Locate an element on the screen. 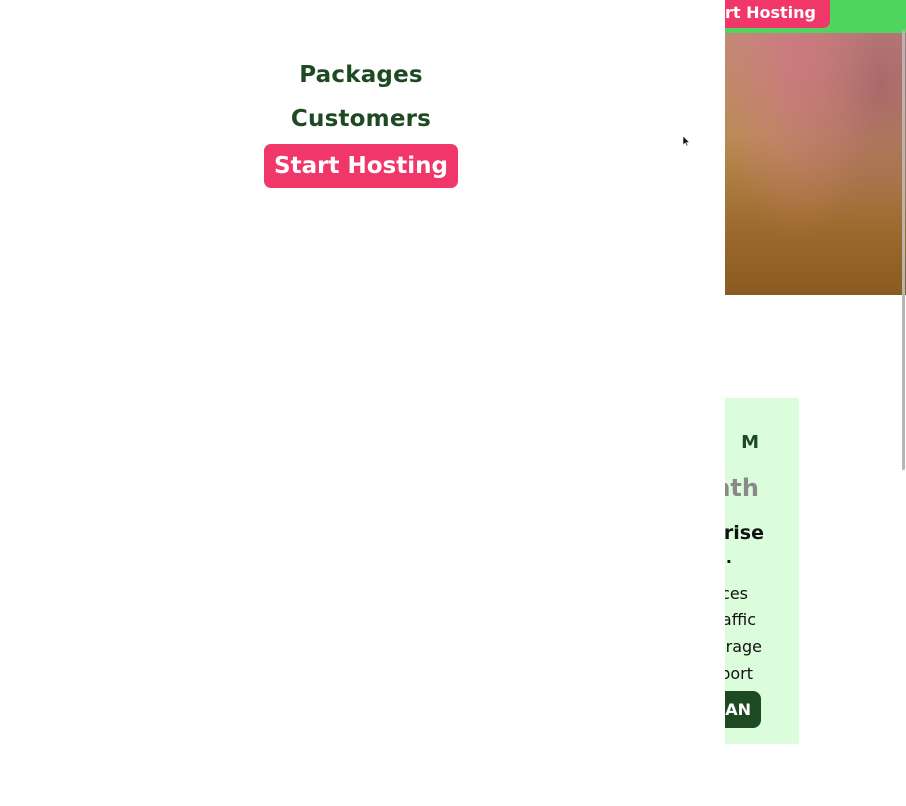 The width and height of the screenshot is (906, 806). choose-plan-button: AN is located at coordinates (743, 709).